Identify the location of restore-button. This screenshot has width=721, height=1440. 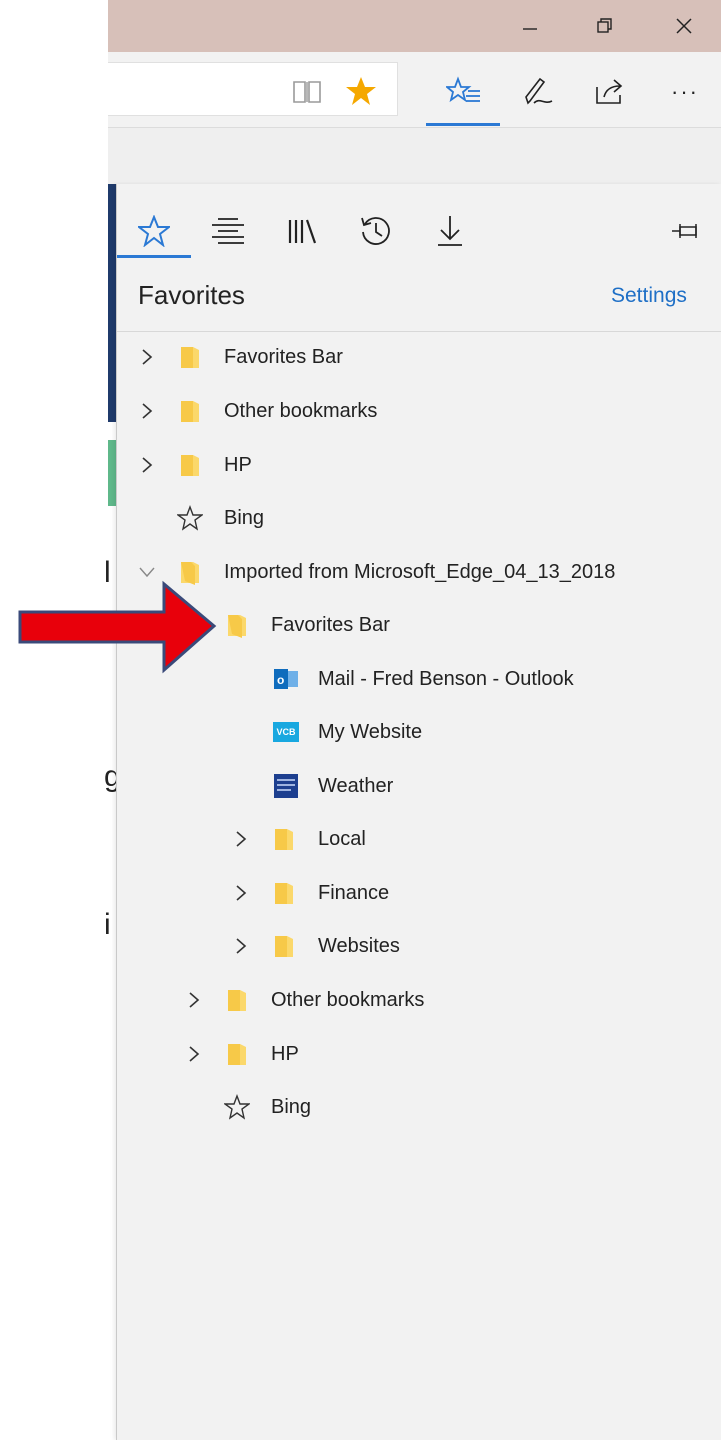
(604, 26).